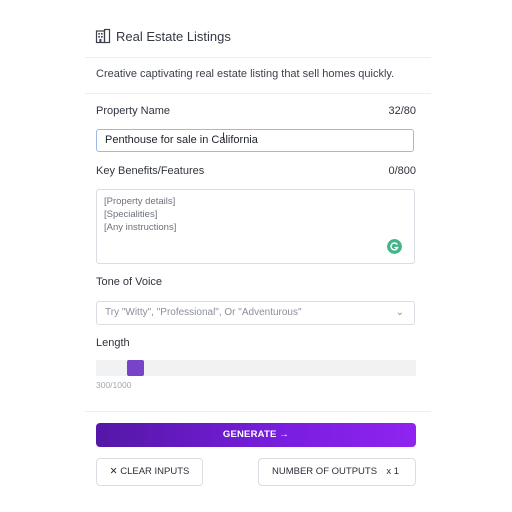  What do you see at coordinates (155, 471) in the screenshot?
I see `clear-inputs-label: CLEAR INPUTS` at bounding box center [155, 471].